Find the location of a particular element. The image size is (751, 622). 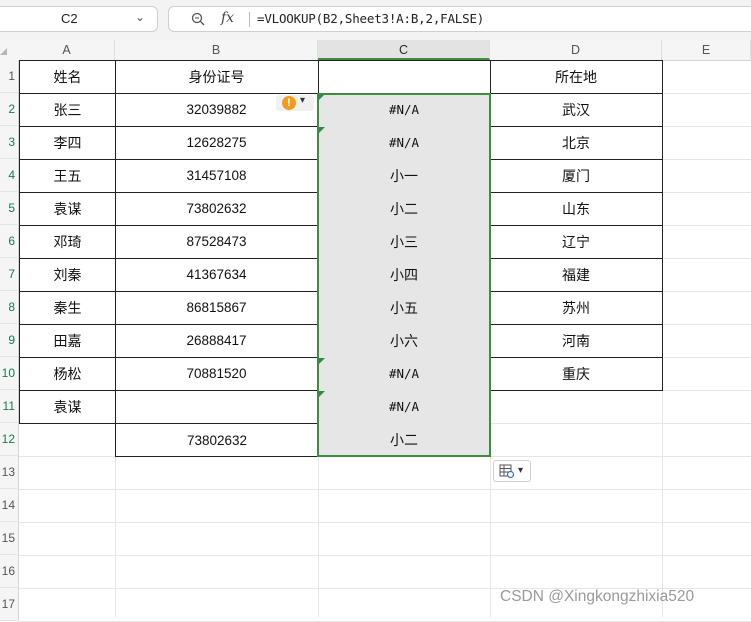

row-number: 5 is located at coordinates (11, 208).